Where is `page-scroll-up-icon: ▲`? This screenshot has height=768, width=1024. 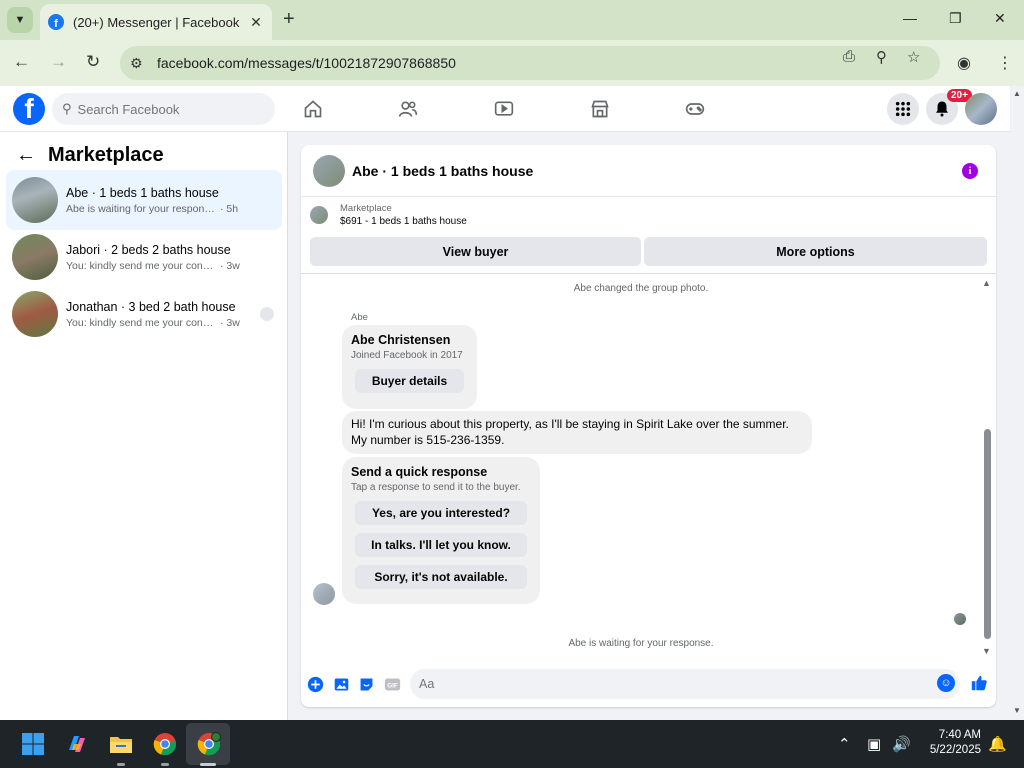 page-scroll-up-icon: ▲ is located at coordinates (1017, 93).